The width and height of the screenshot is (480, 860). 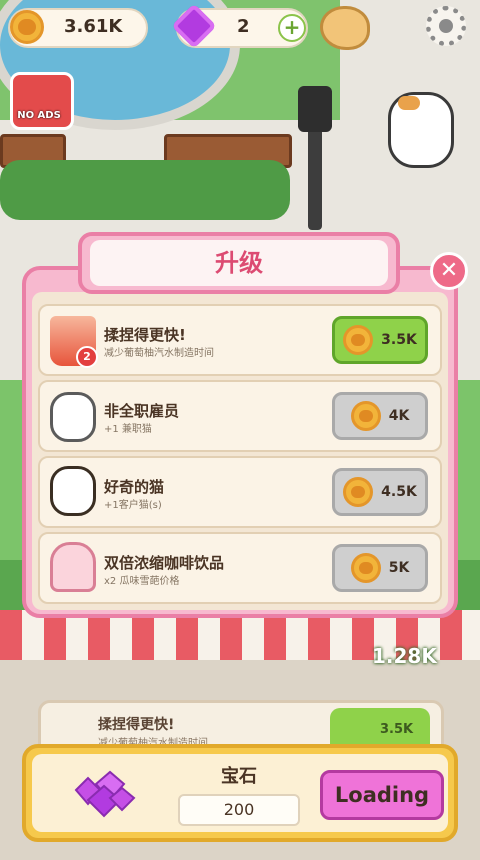 What do you see at coordinates (404, 656) in the screenshot?
I see `background-coin-amount: 1.28K` at bounding box center [404, 656].